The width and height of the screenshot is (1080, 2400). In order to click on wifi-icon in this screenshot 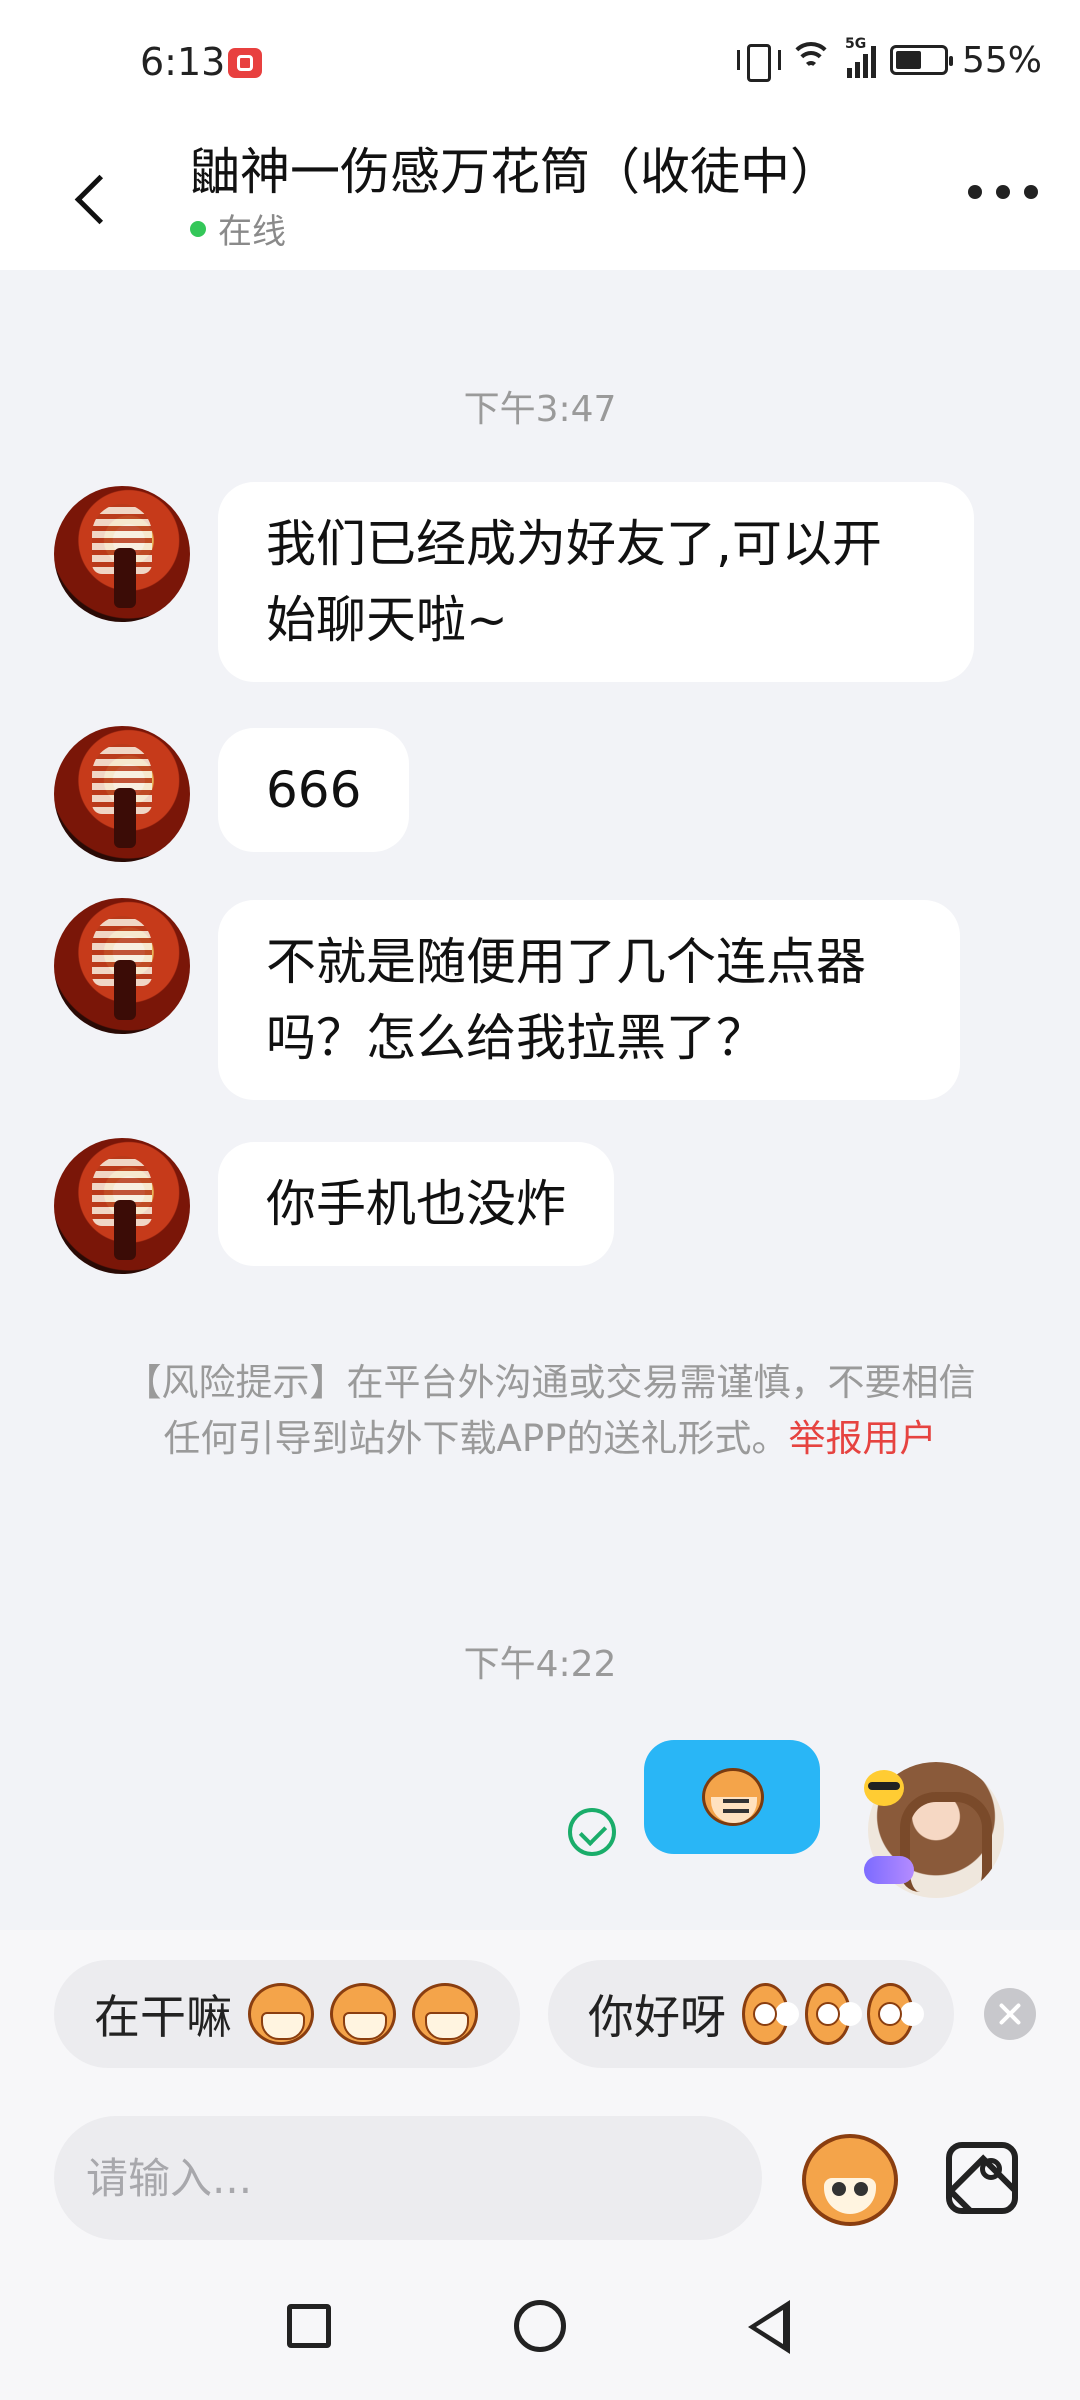, I will do `click(810, 60)`.